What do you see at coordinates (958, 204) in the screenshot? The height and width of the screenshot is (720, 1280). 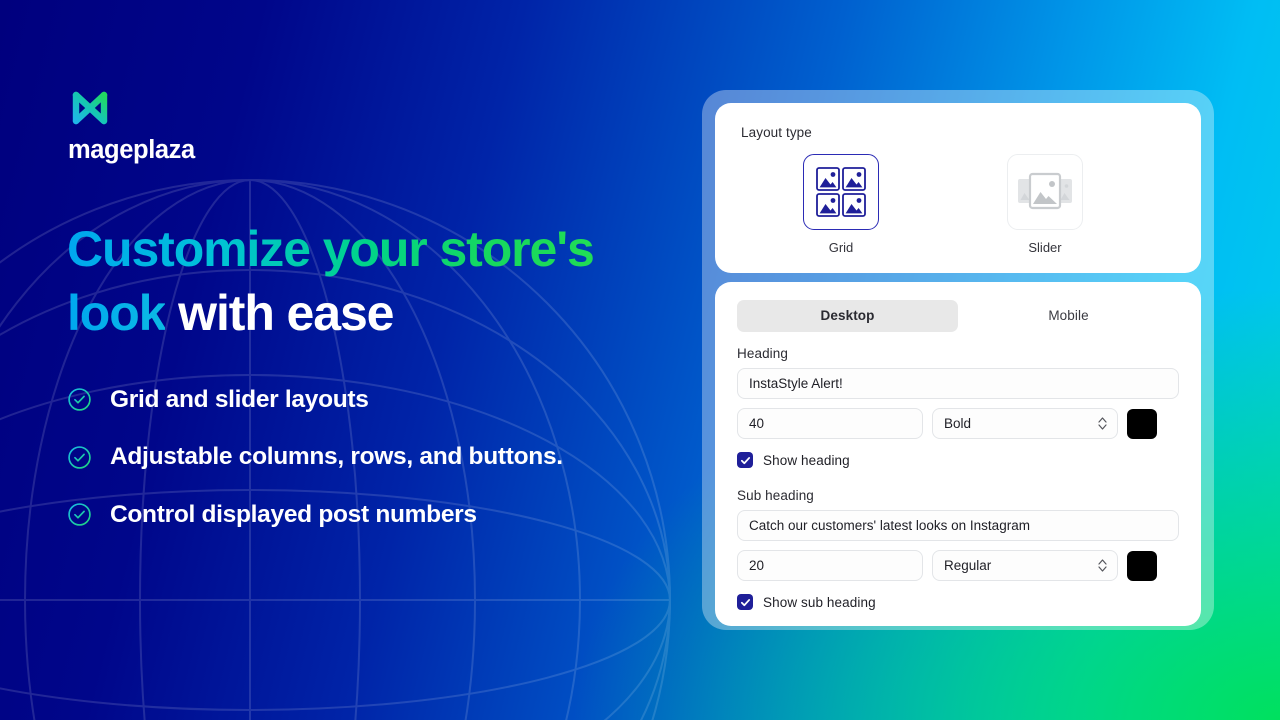 I see `layout-option-group: Grid Slider` at bounding box center [958, 204].